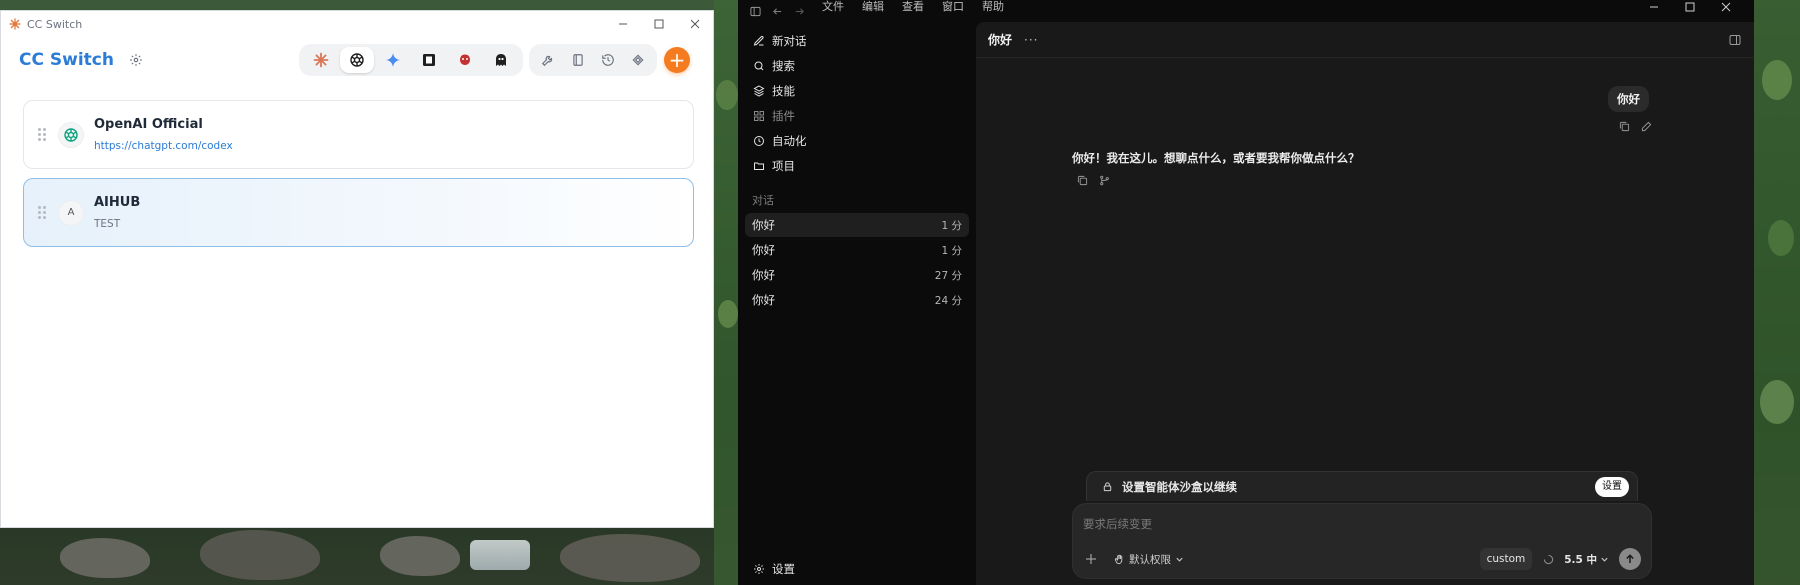  Describe the element at coordinates (1118, 559) in the screenshot. I see `hand-icon` at that location.